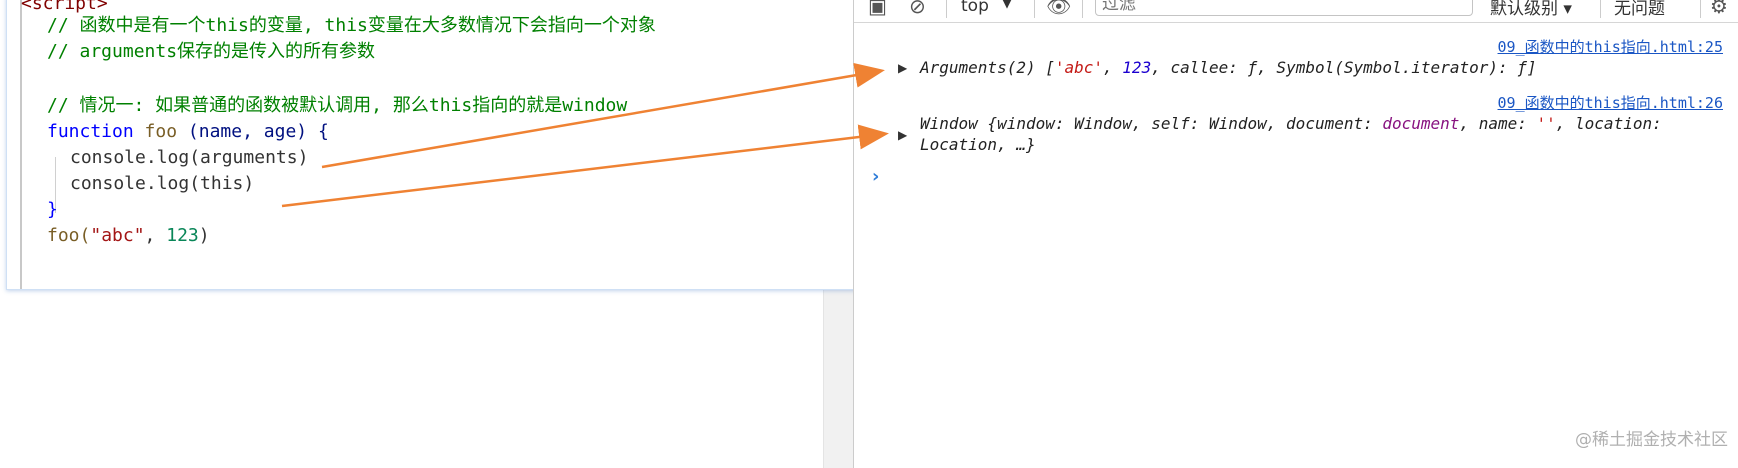 The height and width of the screenshot is (468, 1738). I want to click on log-document-value: document, so click(1421, 123).